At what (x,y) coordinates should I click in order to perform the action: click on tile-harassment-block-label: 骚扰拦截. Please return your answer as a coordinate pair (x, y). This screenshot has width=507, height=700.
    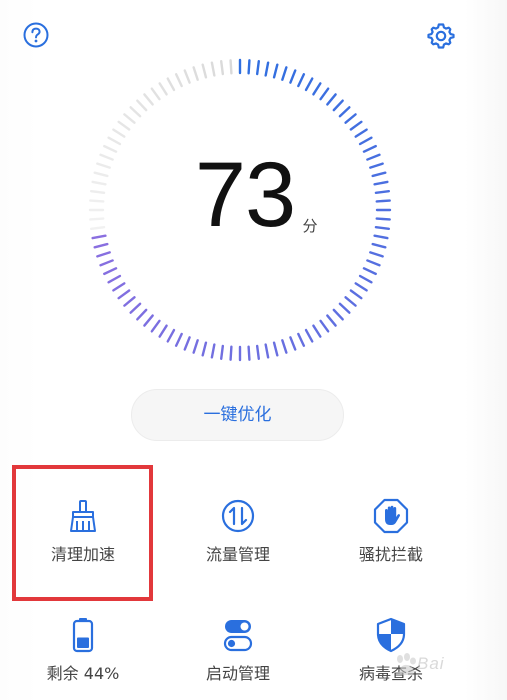
    Looking at the image, I should click on (390, 554).